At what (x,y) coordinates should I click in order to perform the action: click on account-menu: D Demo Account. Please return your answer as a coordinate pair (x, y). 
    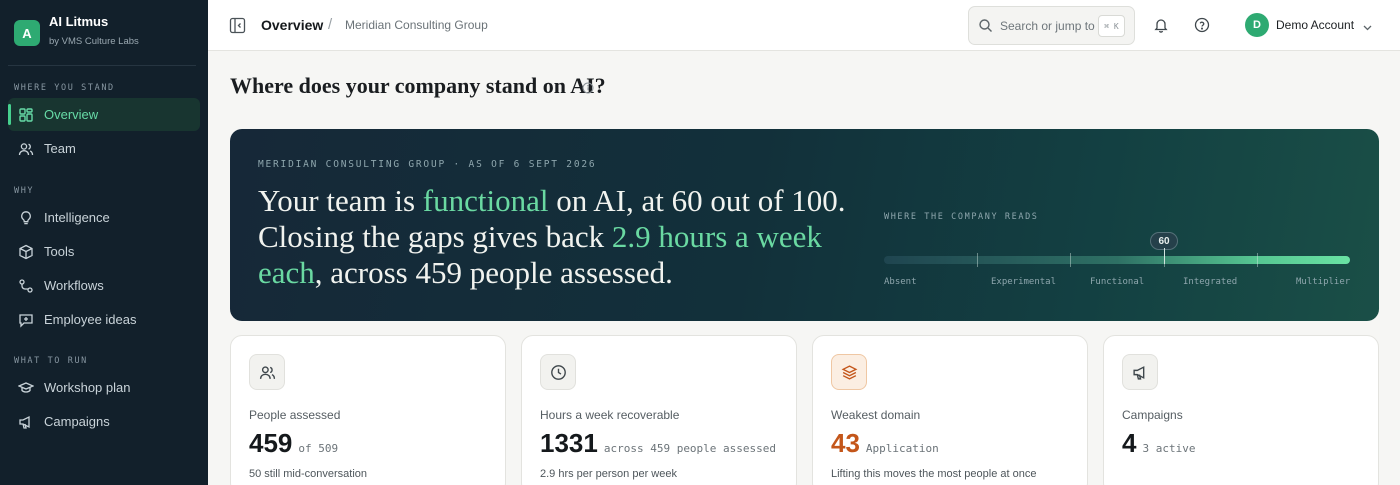
    Looking at the image, I should click on (1309, 25).